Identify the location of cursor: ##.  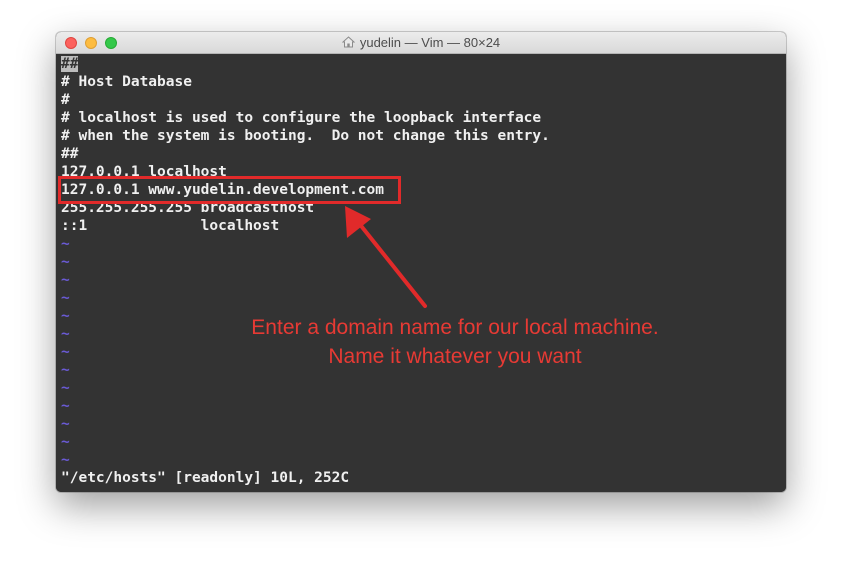
(70, 64).